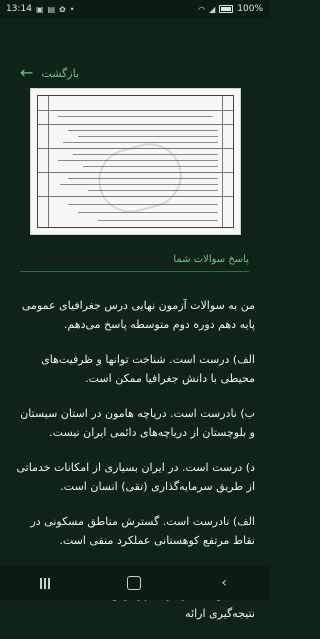 This screenshot has height=639, width=320. I want to click on gear-icon: ✿, so click(62, 9).